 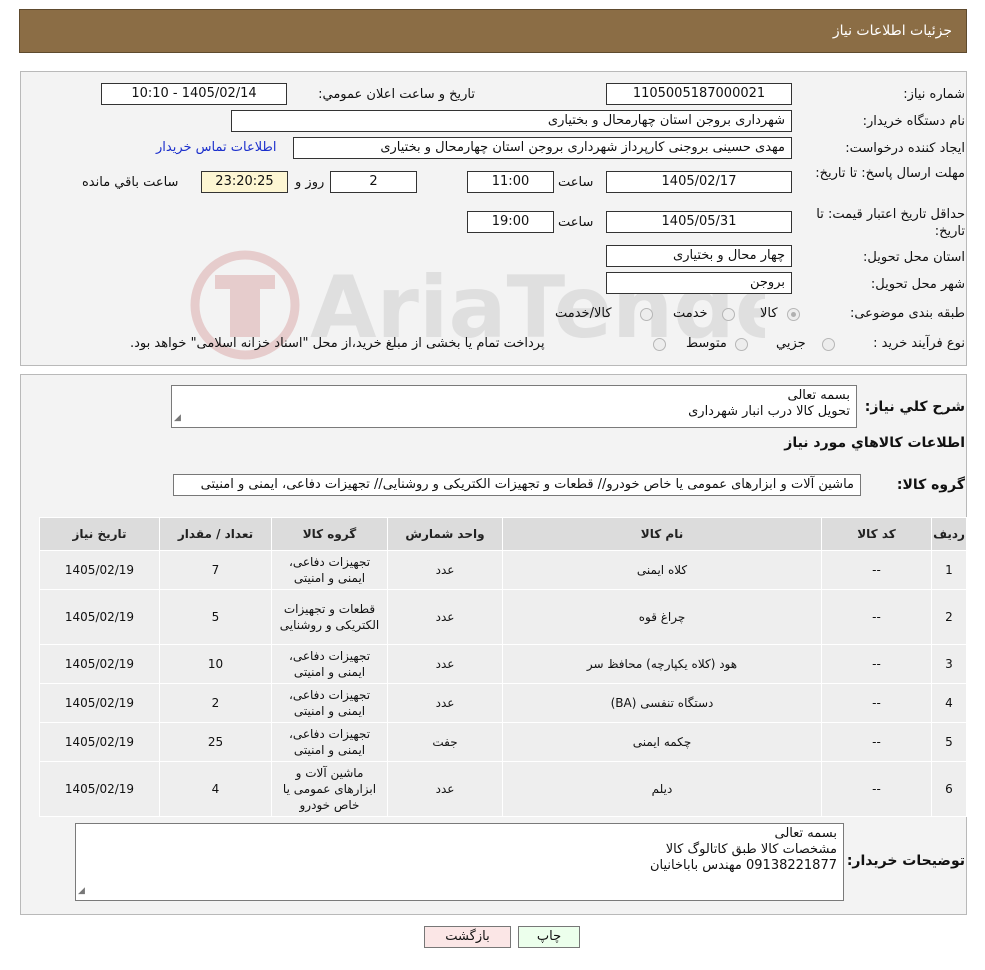 I want to click on city-label: شهر محل تحويل:, so click(x=917, y=284).